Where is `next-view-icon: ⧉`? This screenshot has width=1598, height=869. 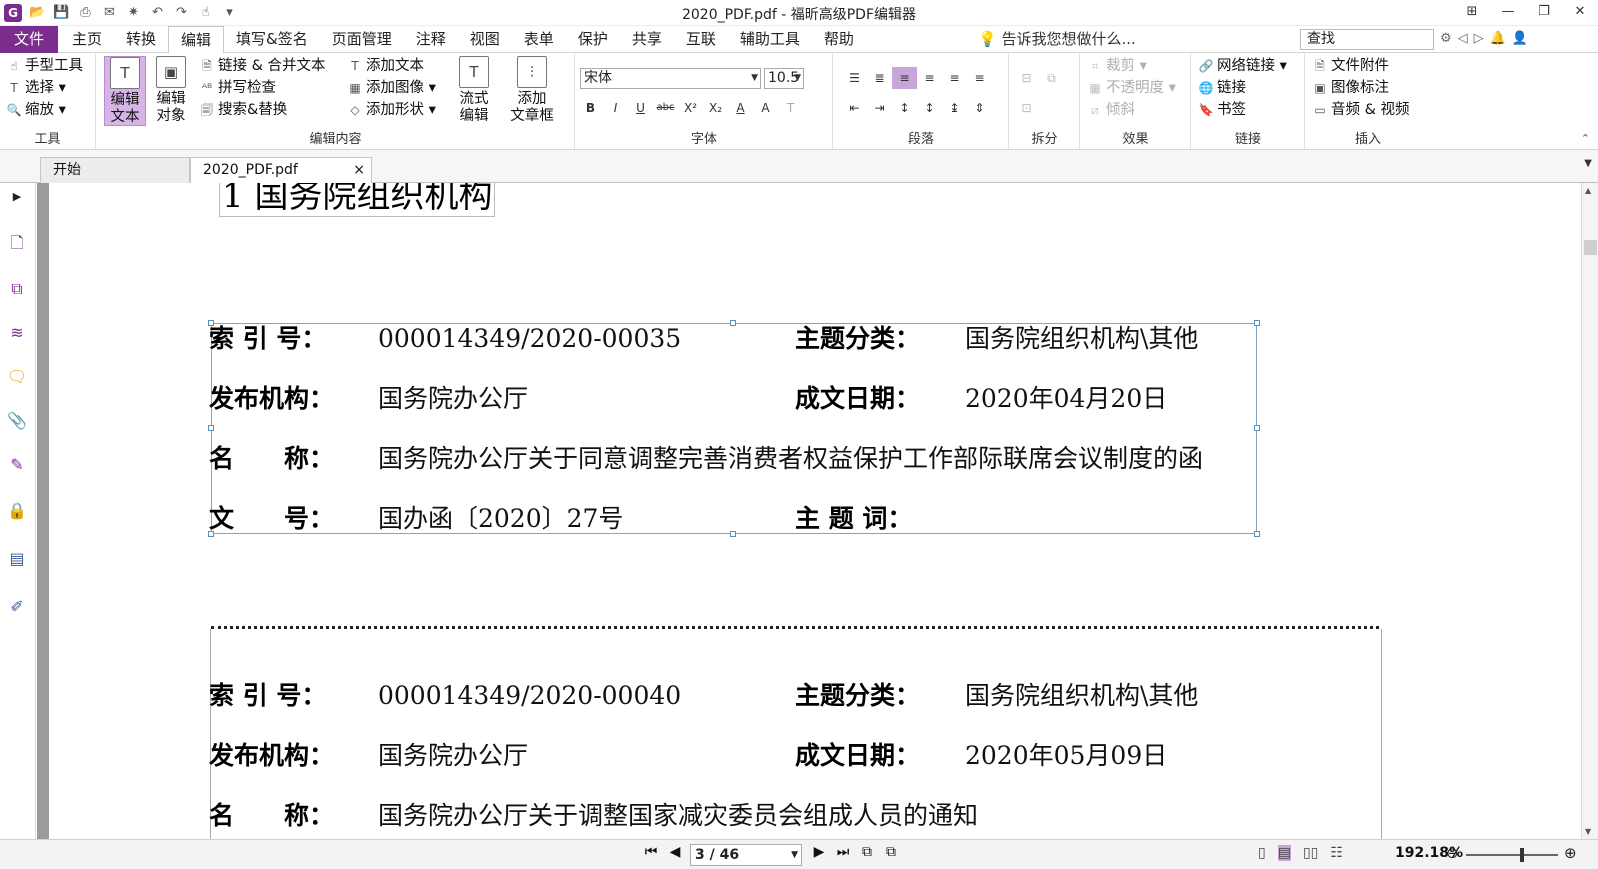
next-view-icon: ⧉ is located at coordinates (891, 852).